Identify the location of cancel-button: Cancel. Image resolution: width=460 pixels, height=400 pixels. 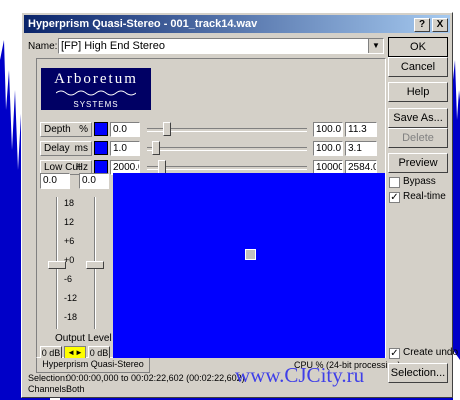
(418, 67).